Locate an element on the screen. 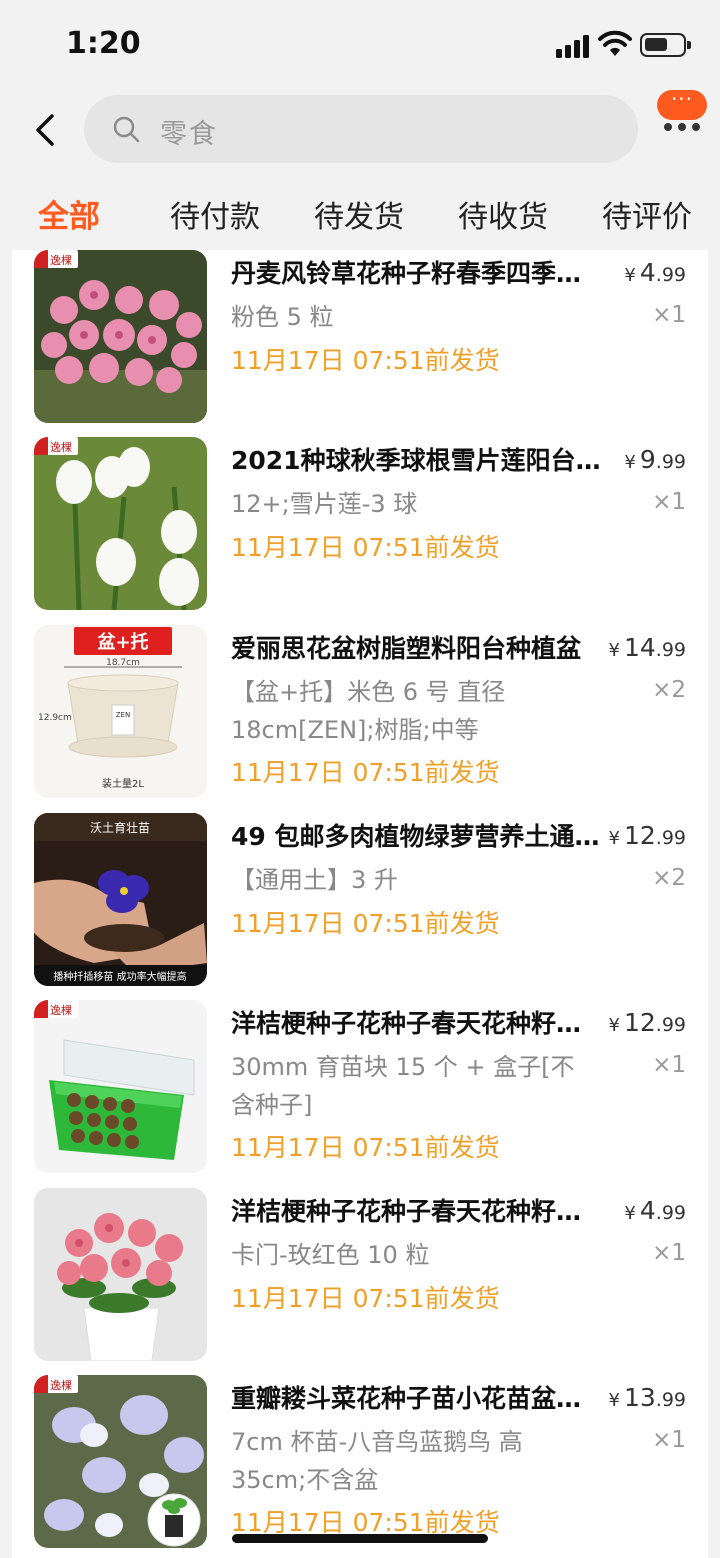  product-title: 爱丽思花盆树脂塑料阳台种植盆 is located at coordinates (406, 648).